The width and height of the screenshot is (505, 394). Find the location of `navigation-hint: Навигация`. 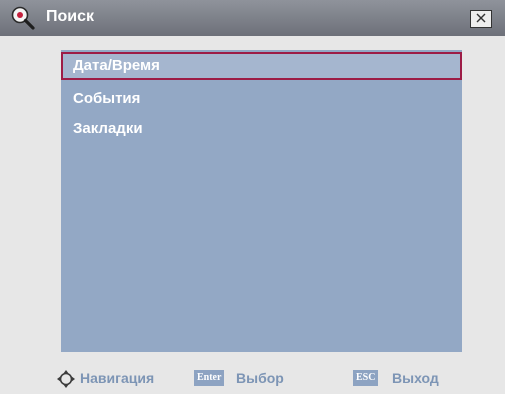

navigation-hint: Навигация is located at coordinates (117, 378).